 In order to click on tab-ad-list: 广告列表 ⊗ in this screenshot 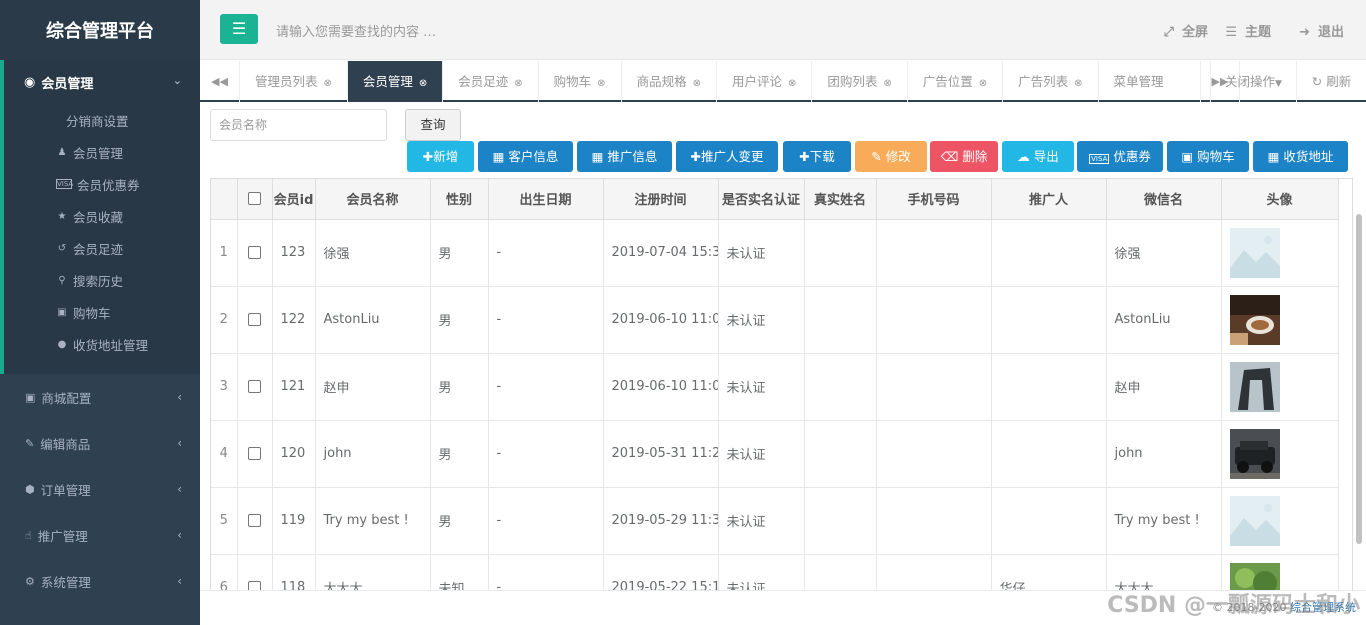, I will do `click(1051, 81)`.